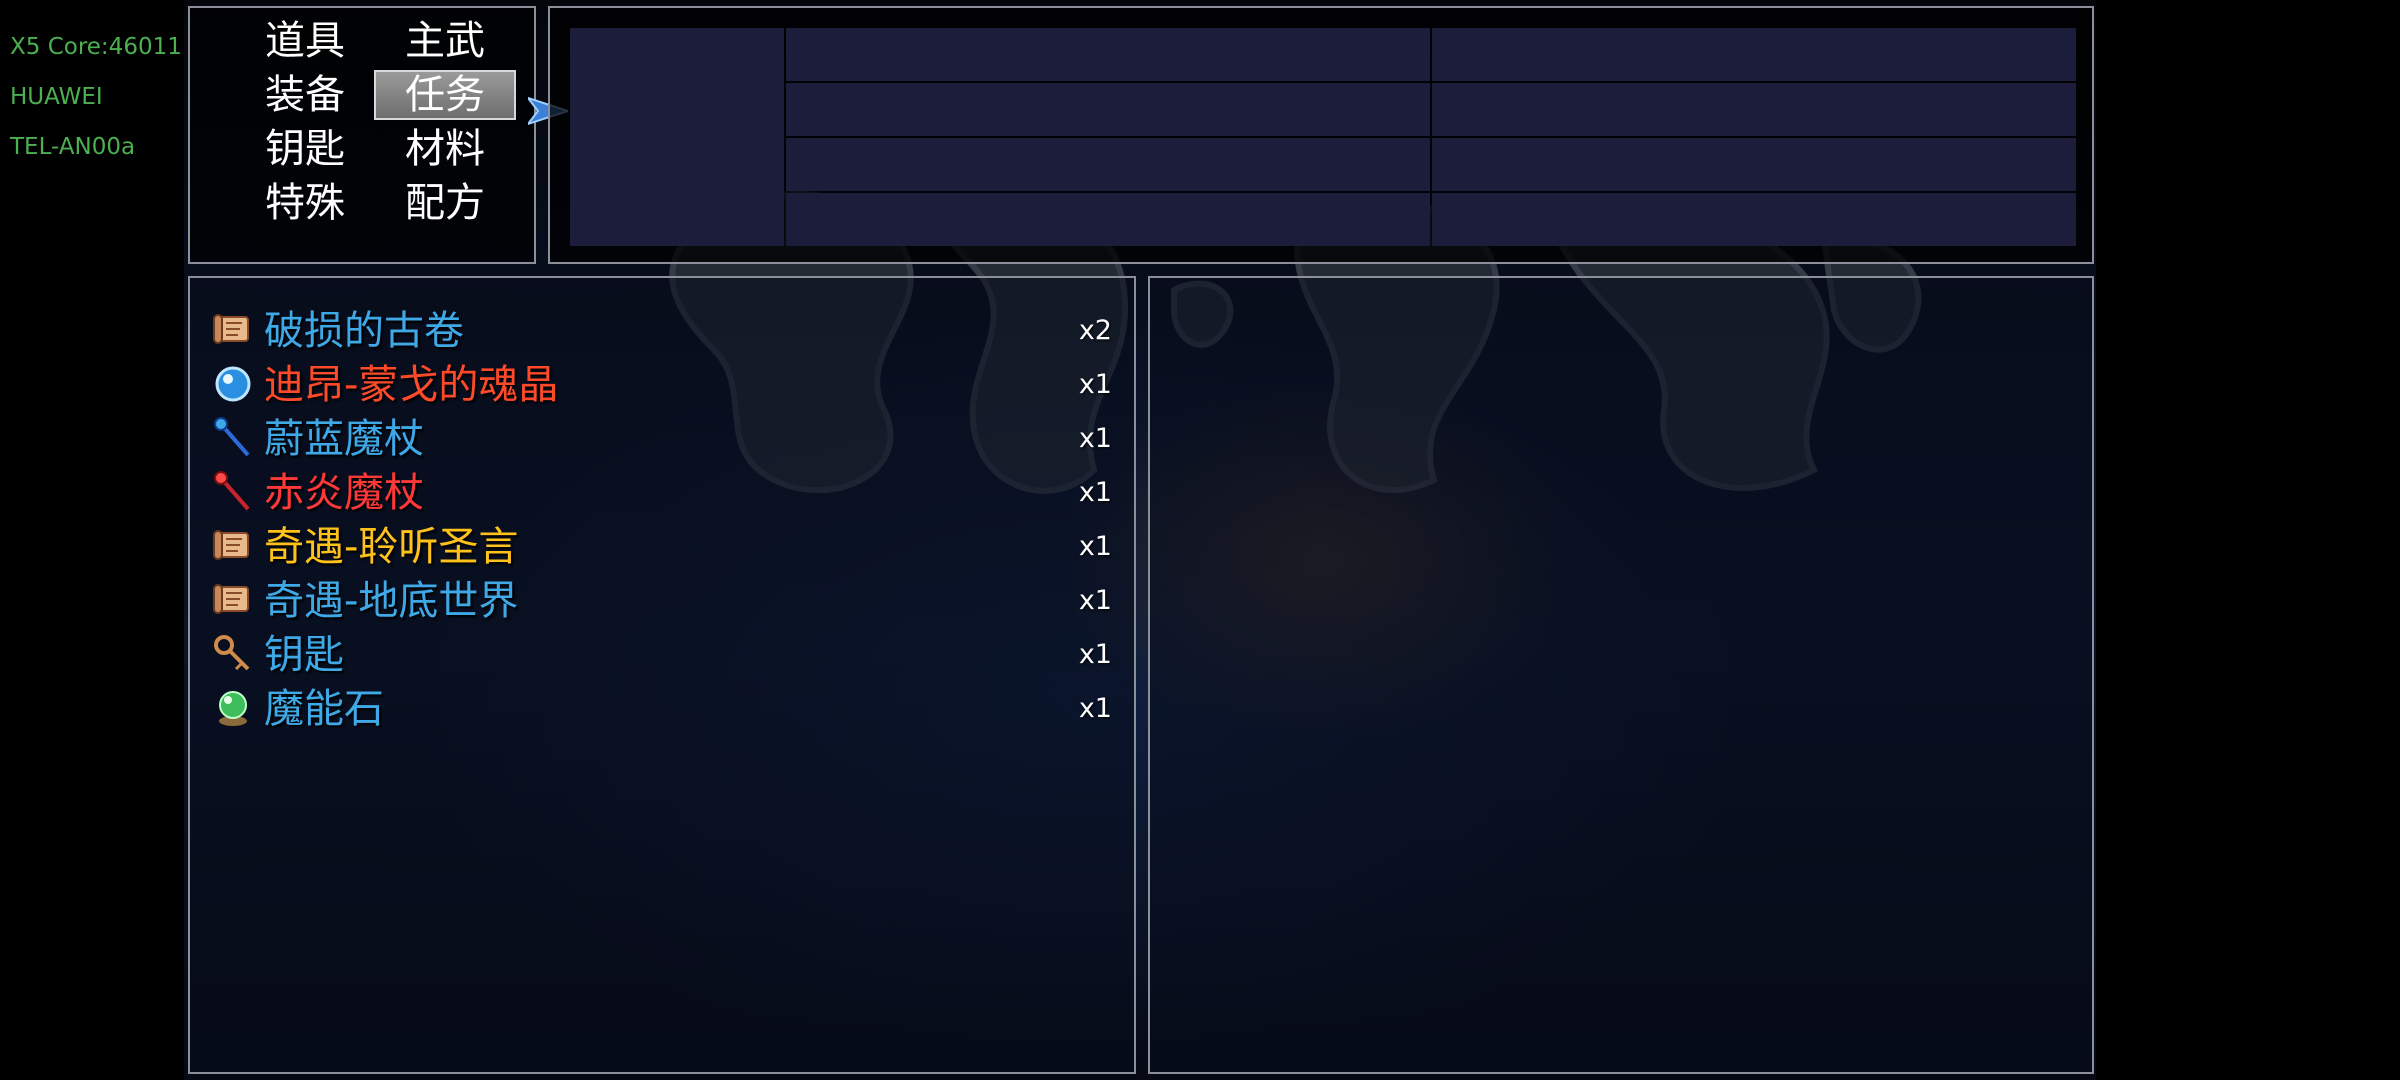 This screenshot has height=1080, width=2400. I want to click on item-row: 钥匙 x1, so click(662, 655).